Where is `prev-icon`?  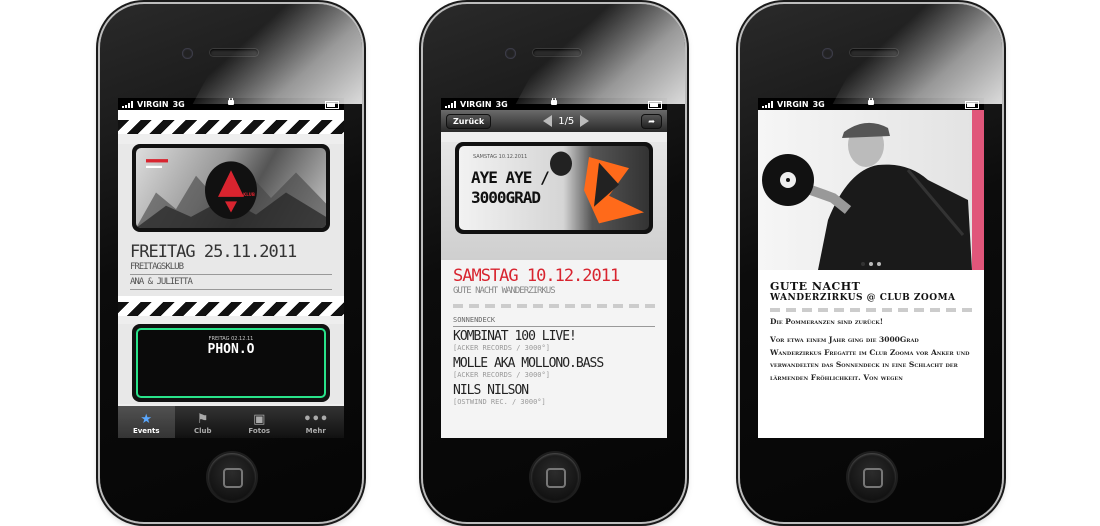
prev-icon is located at coordinates (548, 121).